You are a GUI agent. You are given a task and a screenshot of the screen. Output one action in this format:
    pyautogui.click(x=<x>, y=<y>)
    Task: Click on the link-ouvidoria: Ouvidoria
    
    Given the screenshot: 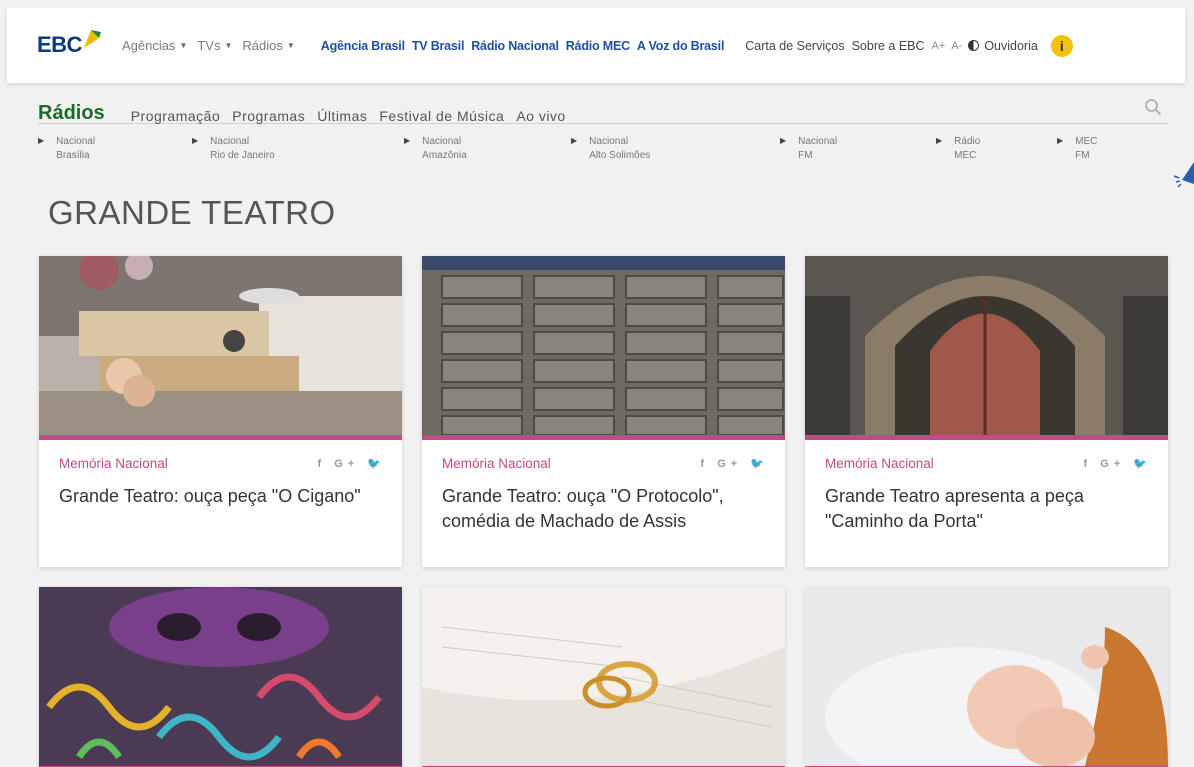 What is the action you would take?
    pyautogui.click(x=1011, y=46)
    